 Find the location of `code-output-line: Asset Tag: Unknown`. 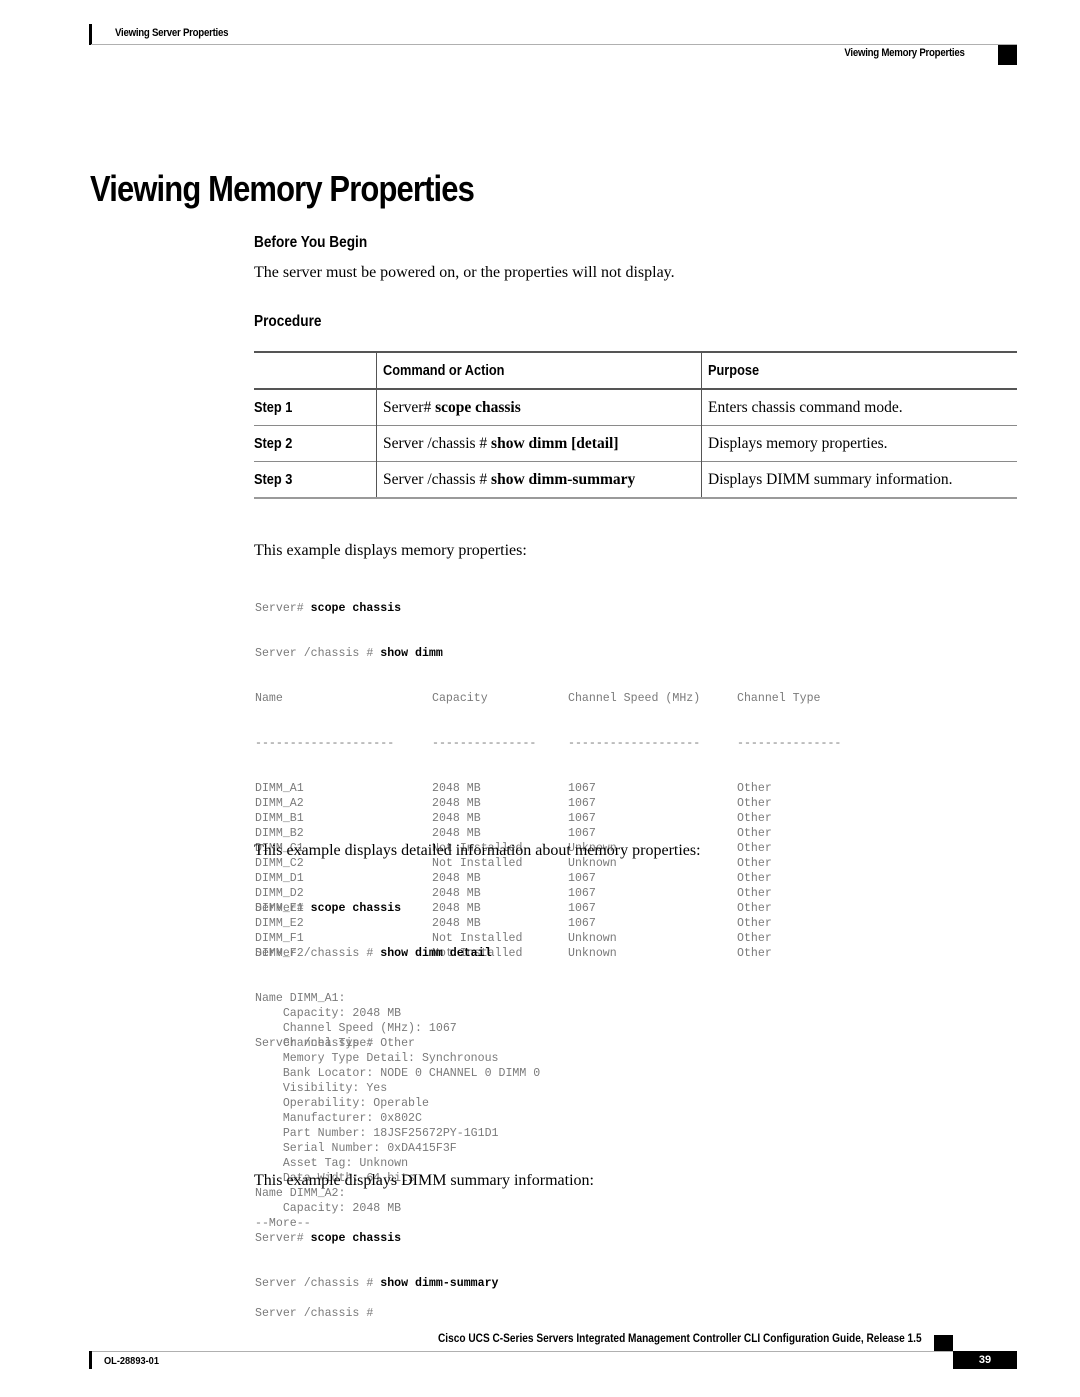

code-output-line: Asset Tag: Unknown is located at coordinates (332, 1163).